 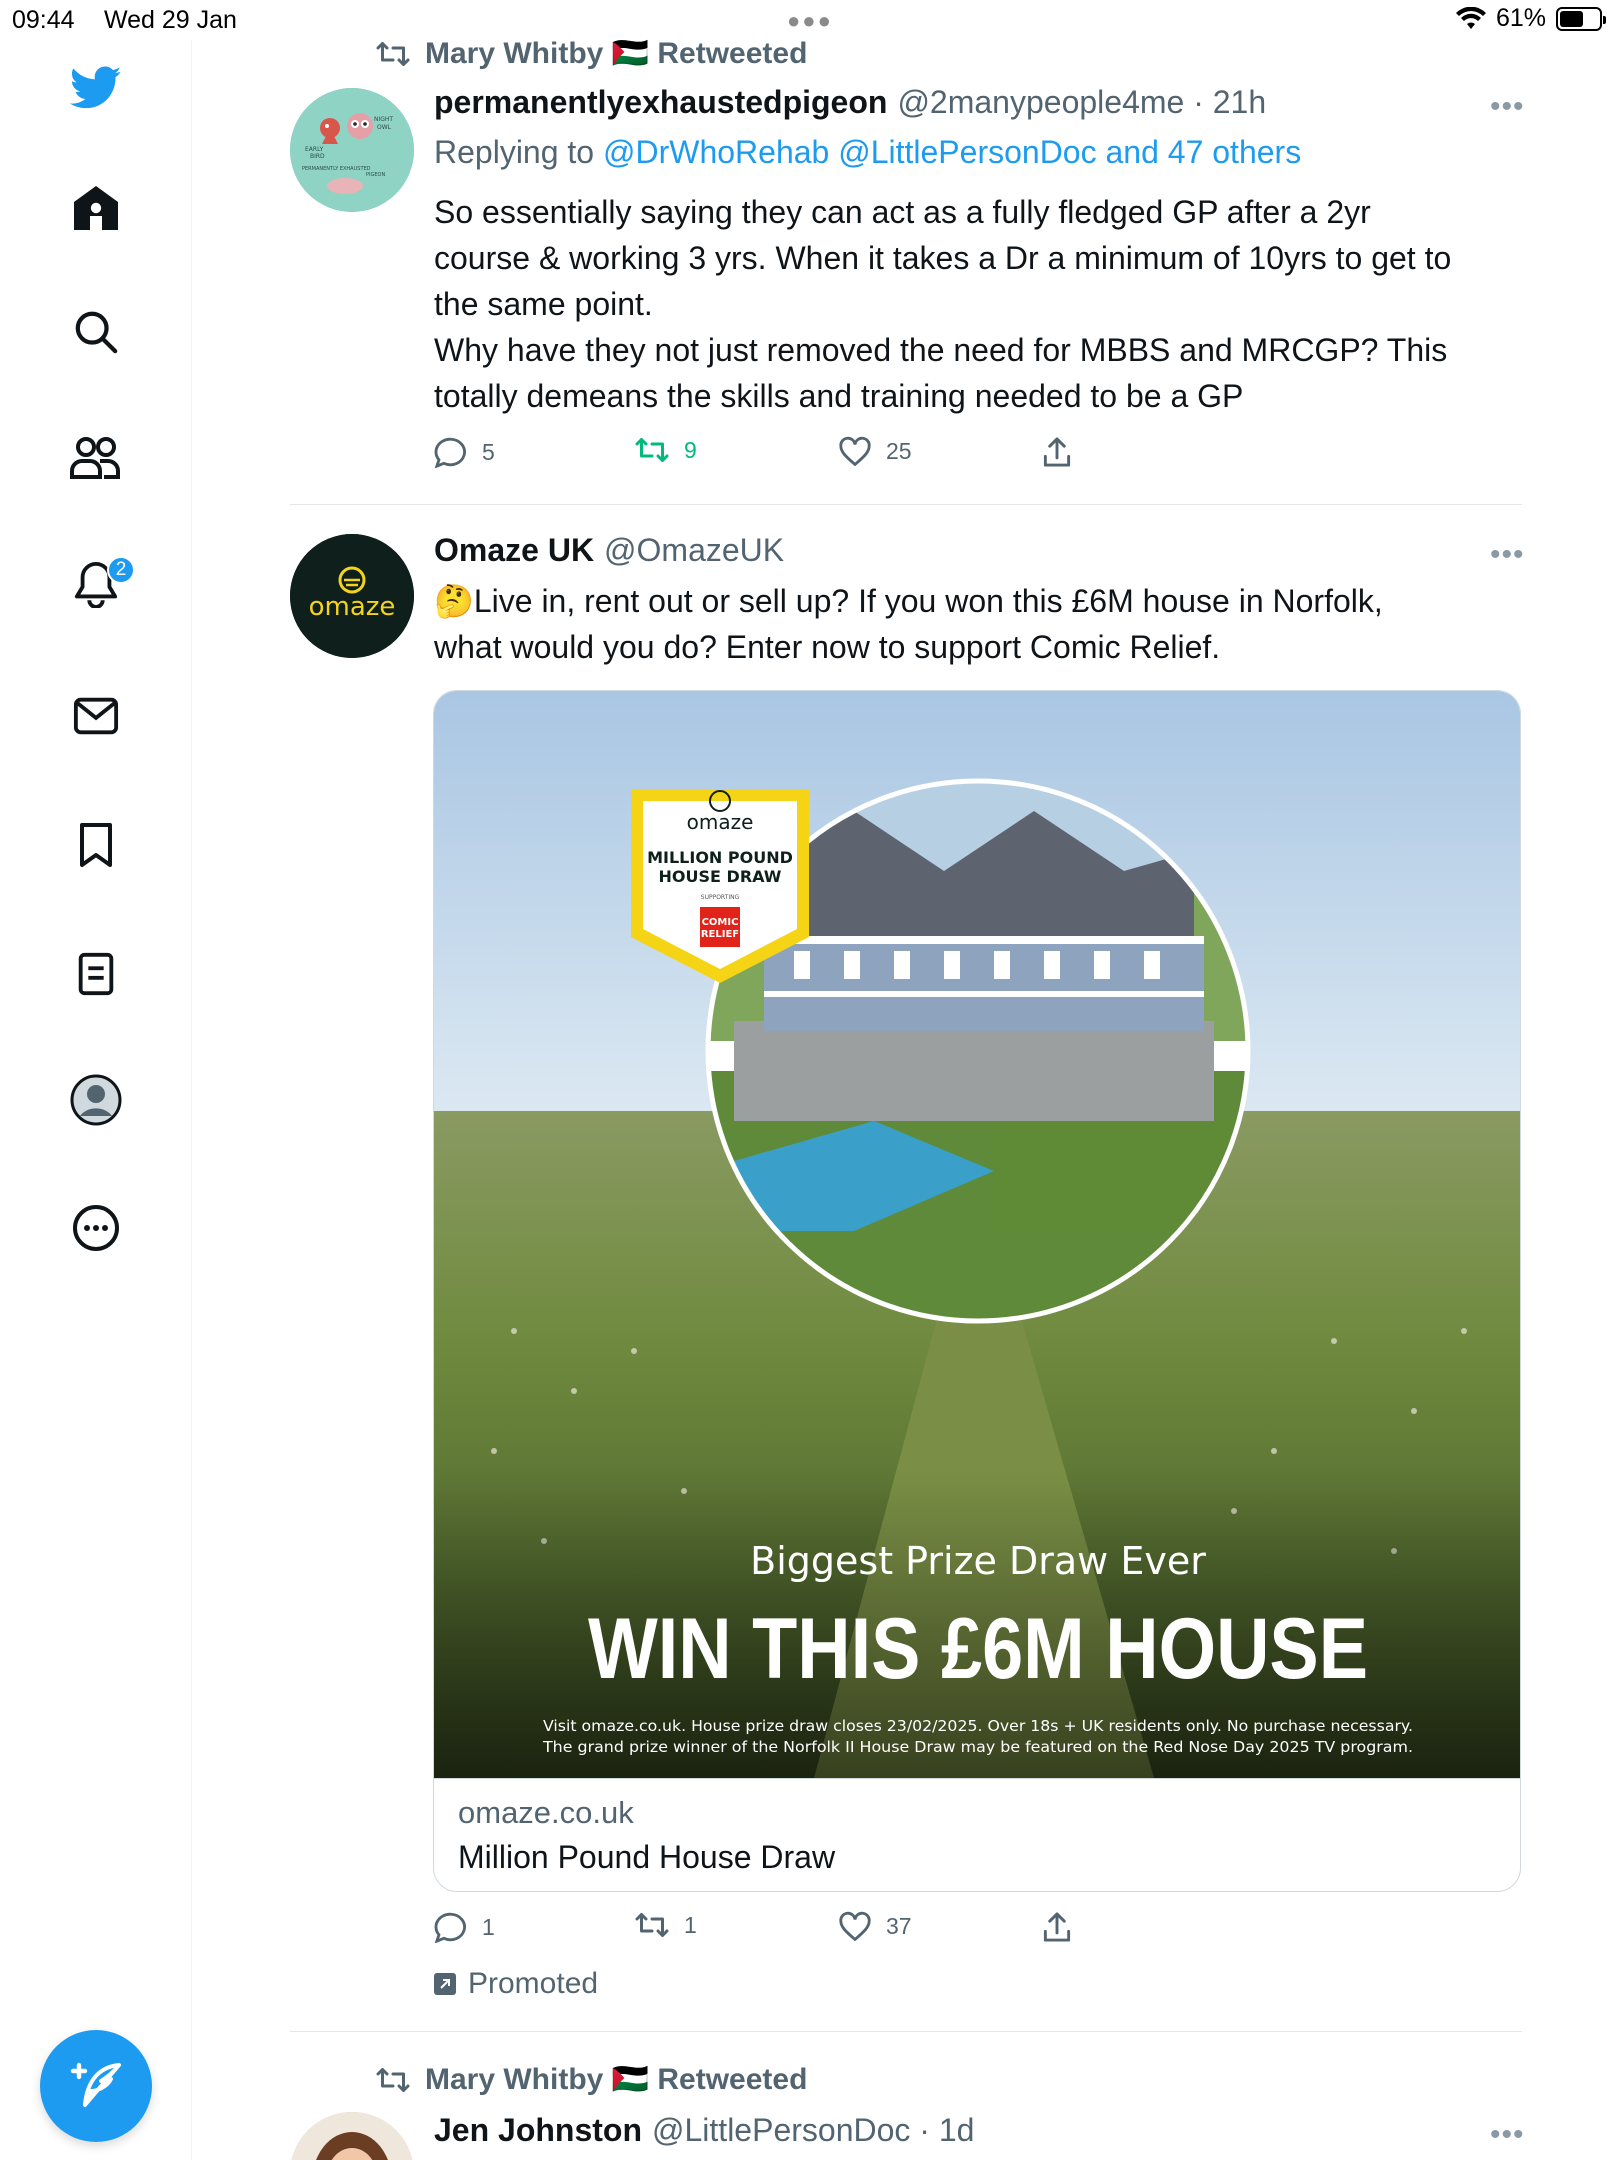 What do you see at coordinates (875, 451) in the screenshot?
I see `like-button: 25` at bounding box center [875, 451].